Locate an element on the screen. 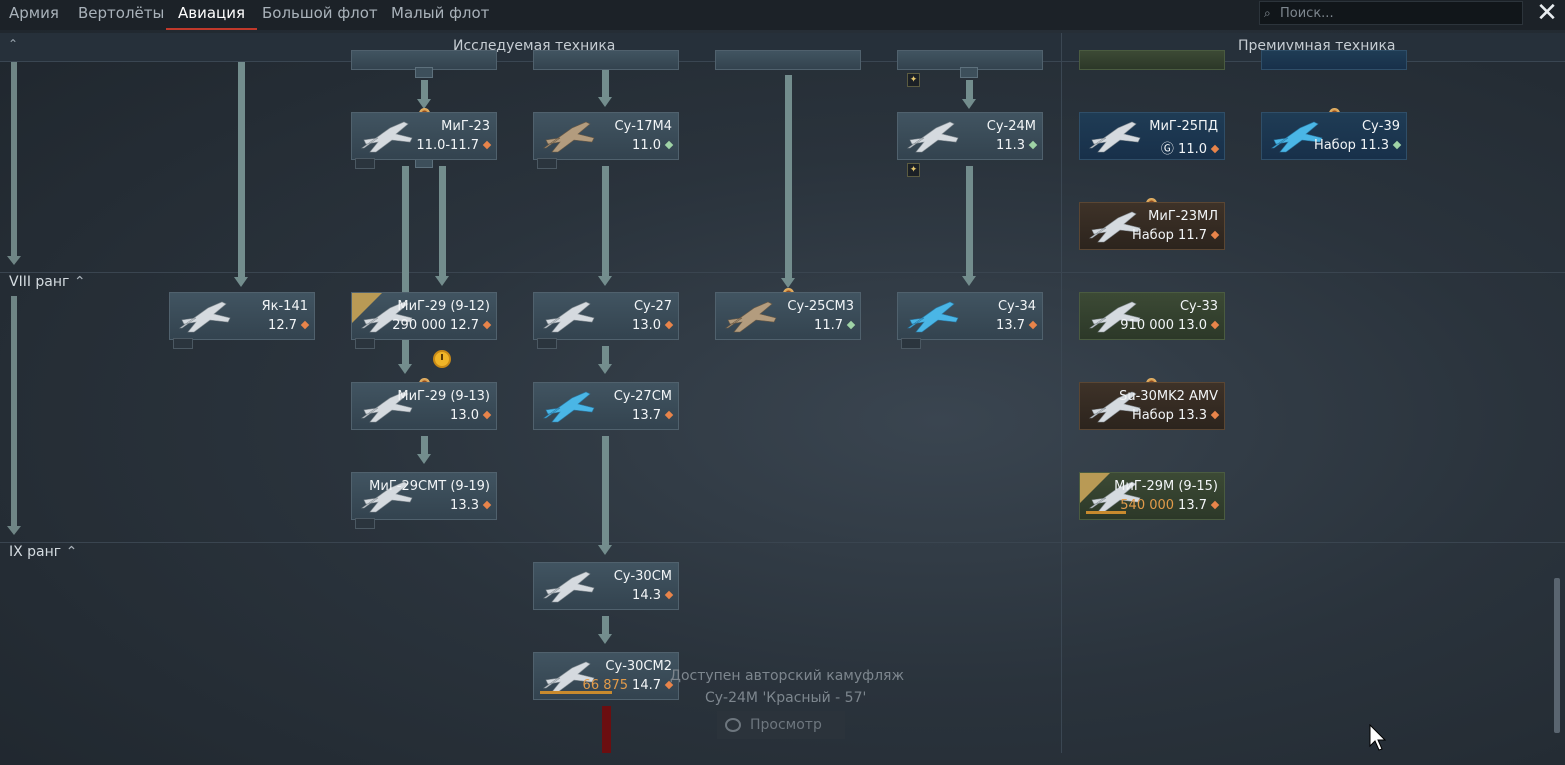 This screenshot has width=1565, height=765. tab-army: Армия is located at coordinates (34, 16).